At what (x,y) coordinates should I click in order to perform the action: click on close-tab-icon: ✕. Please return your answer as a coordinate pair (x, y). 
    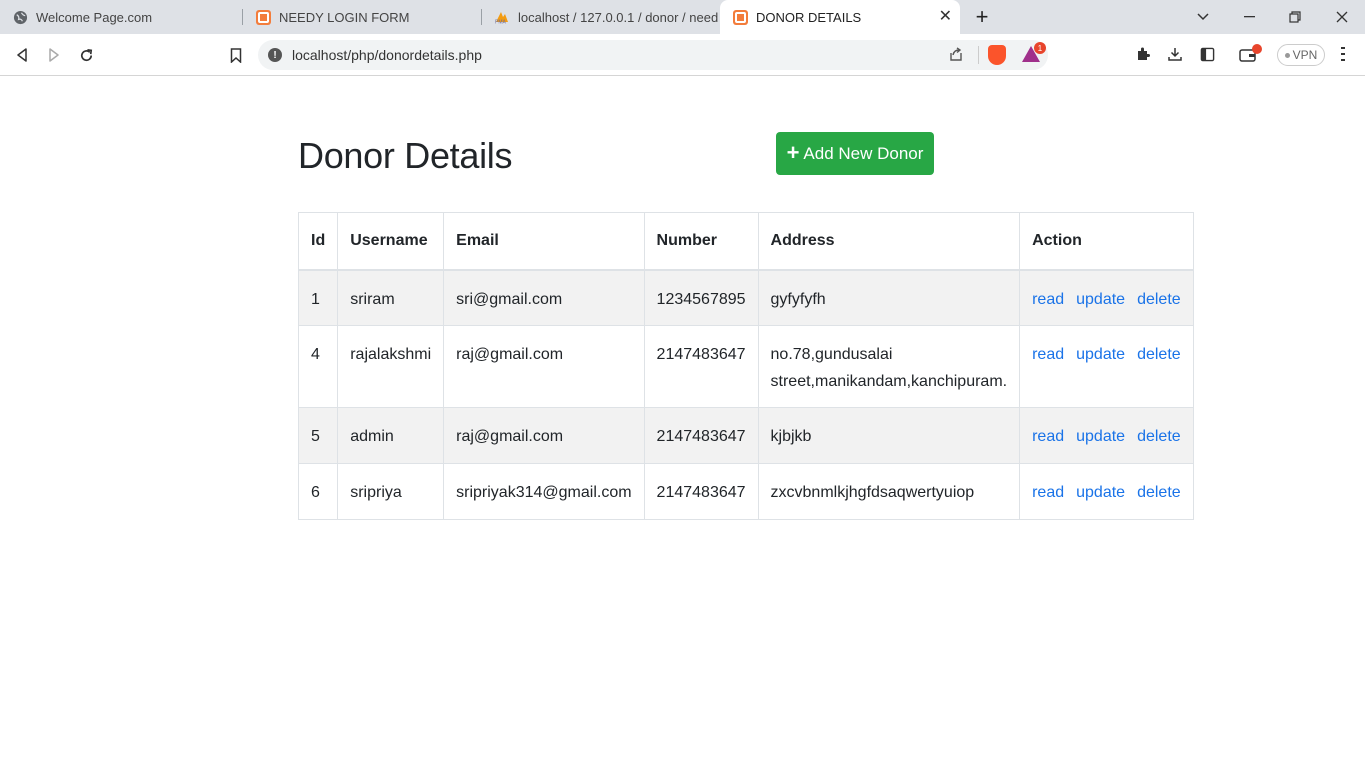
    Looking at the image, I should click on (945, 17).